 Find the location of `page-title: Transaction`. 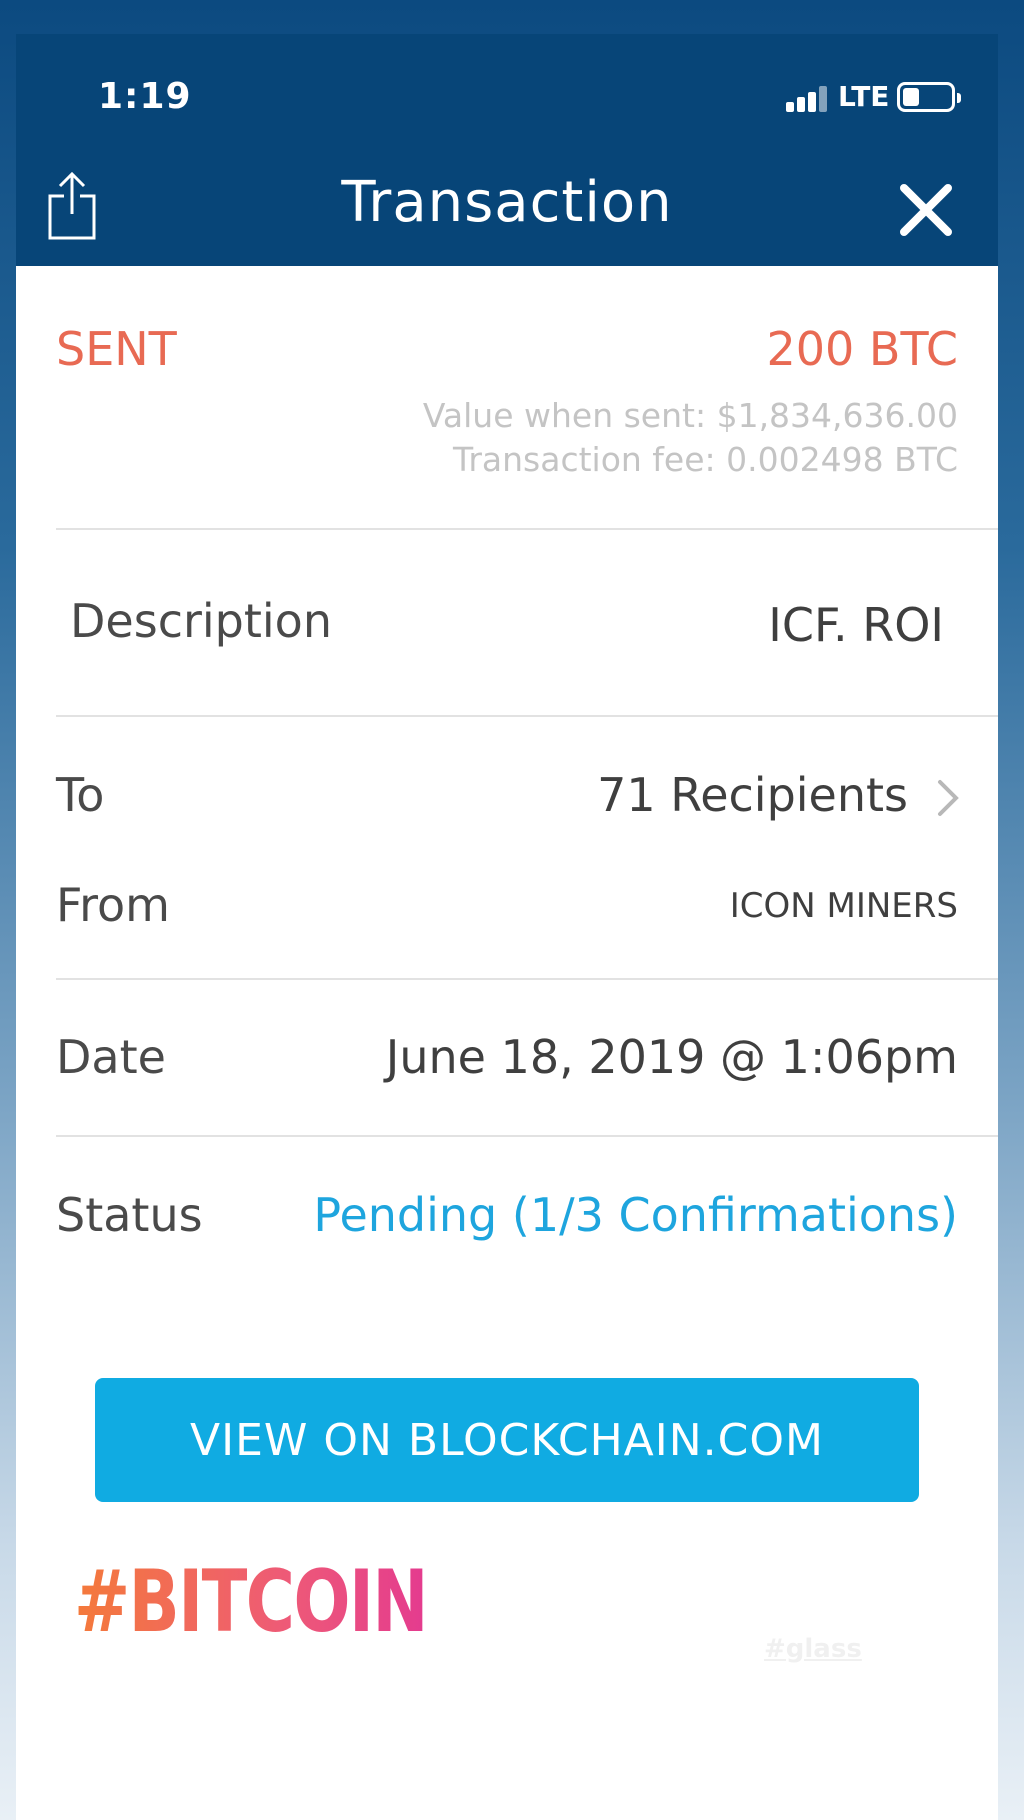

page-title: Transaction is located at coordinates (507, 202).